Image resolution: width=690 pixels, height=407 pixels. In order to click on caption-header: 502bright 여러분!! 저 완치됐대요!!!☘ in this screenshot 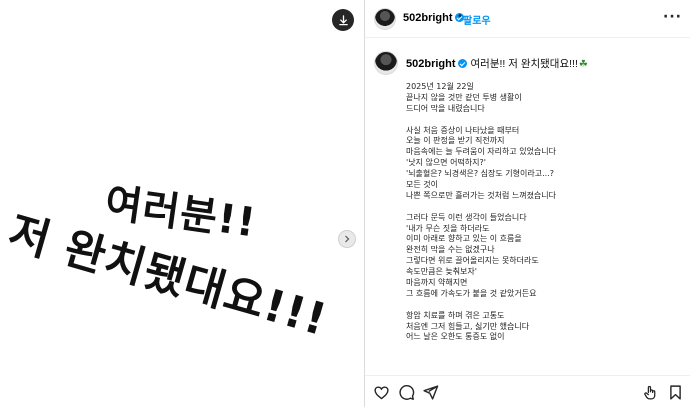, I will do `click(497, 63)`.